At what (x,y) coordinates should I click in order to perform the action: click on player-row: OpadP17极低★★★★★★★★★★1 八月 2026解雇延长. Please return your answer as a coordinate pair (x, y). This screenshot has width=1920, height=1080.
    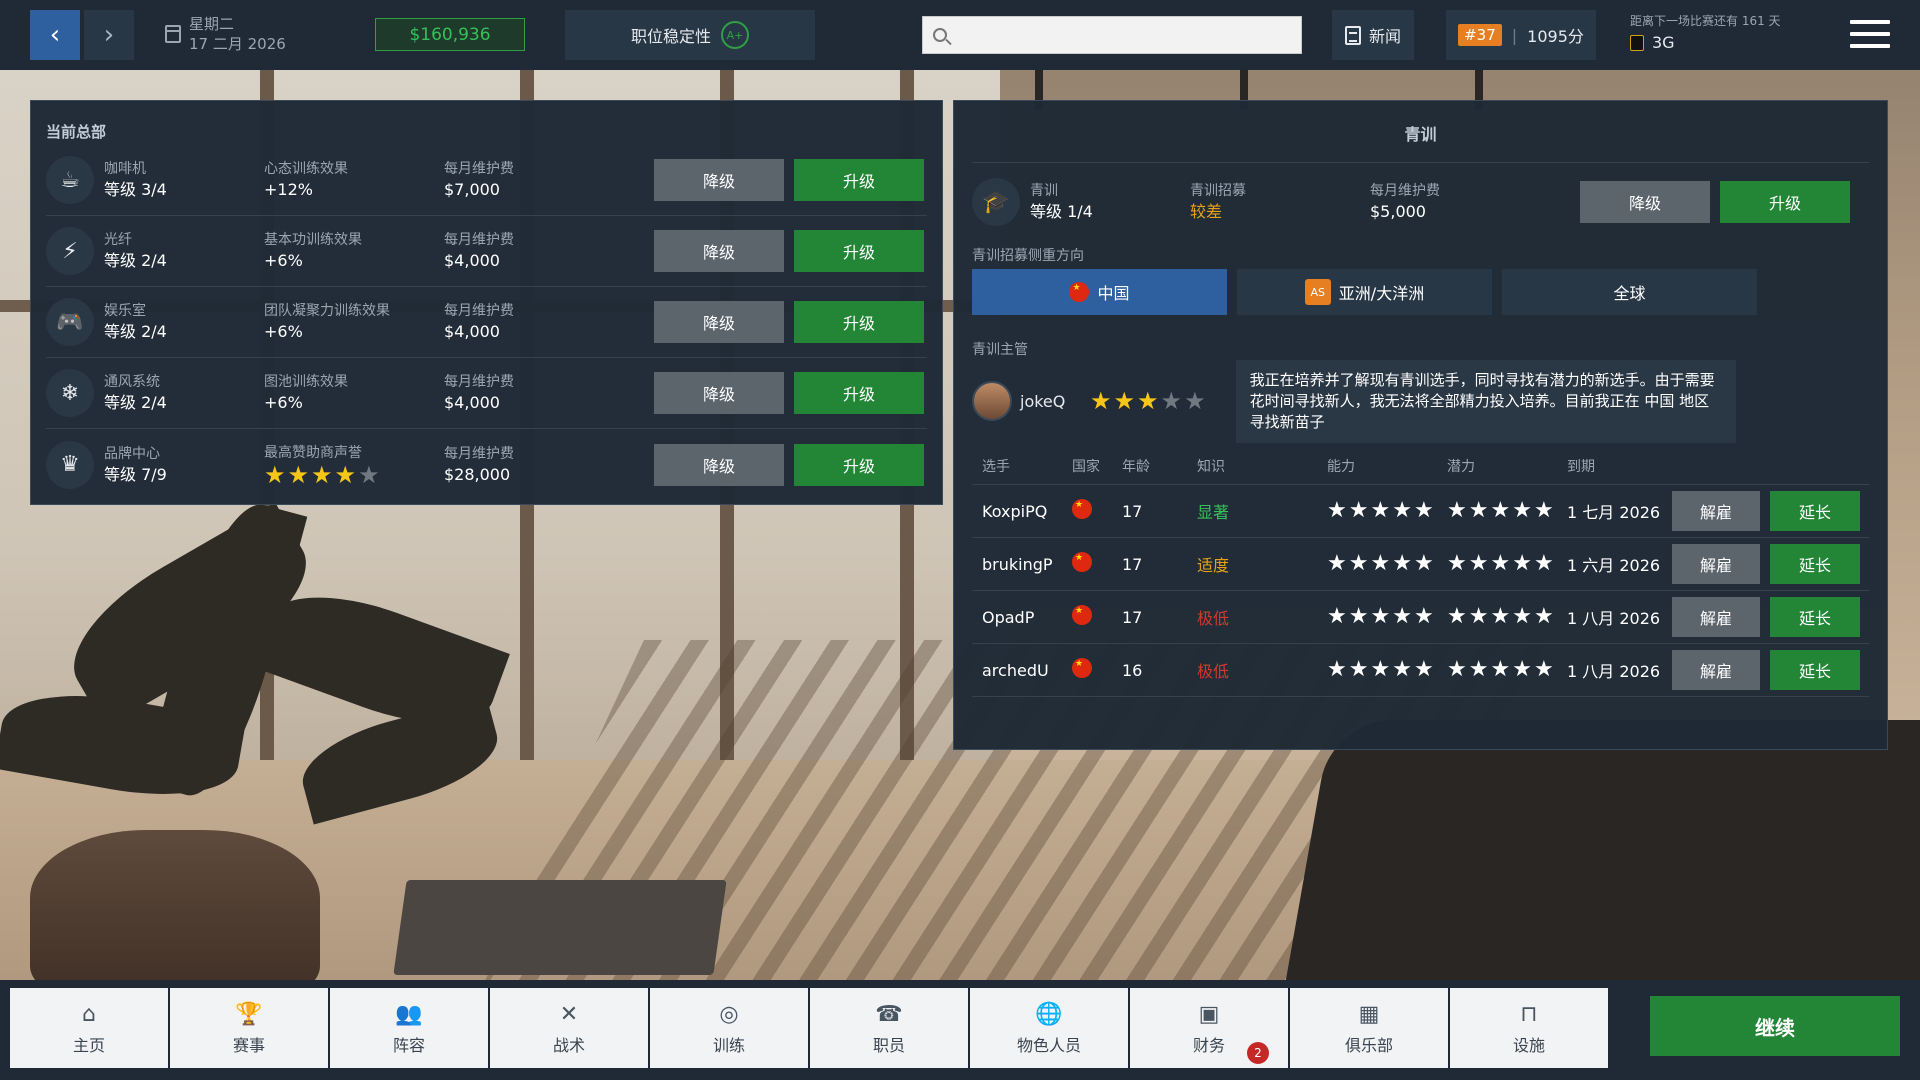
    Looking at the image, I should click on (1420, 617).